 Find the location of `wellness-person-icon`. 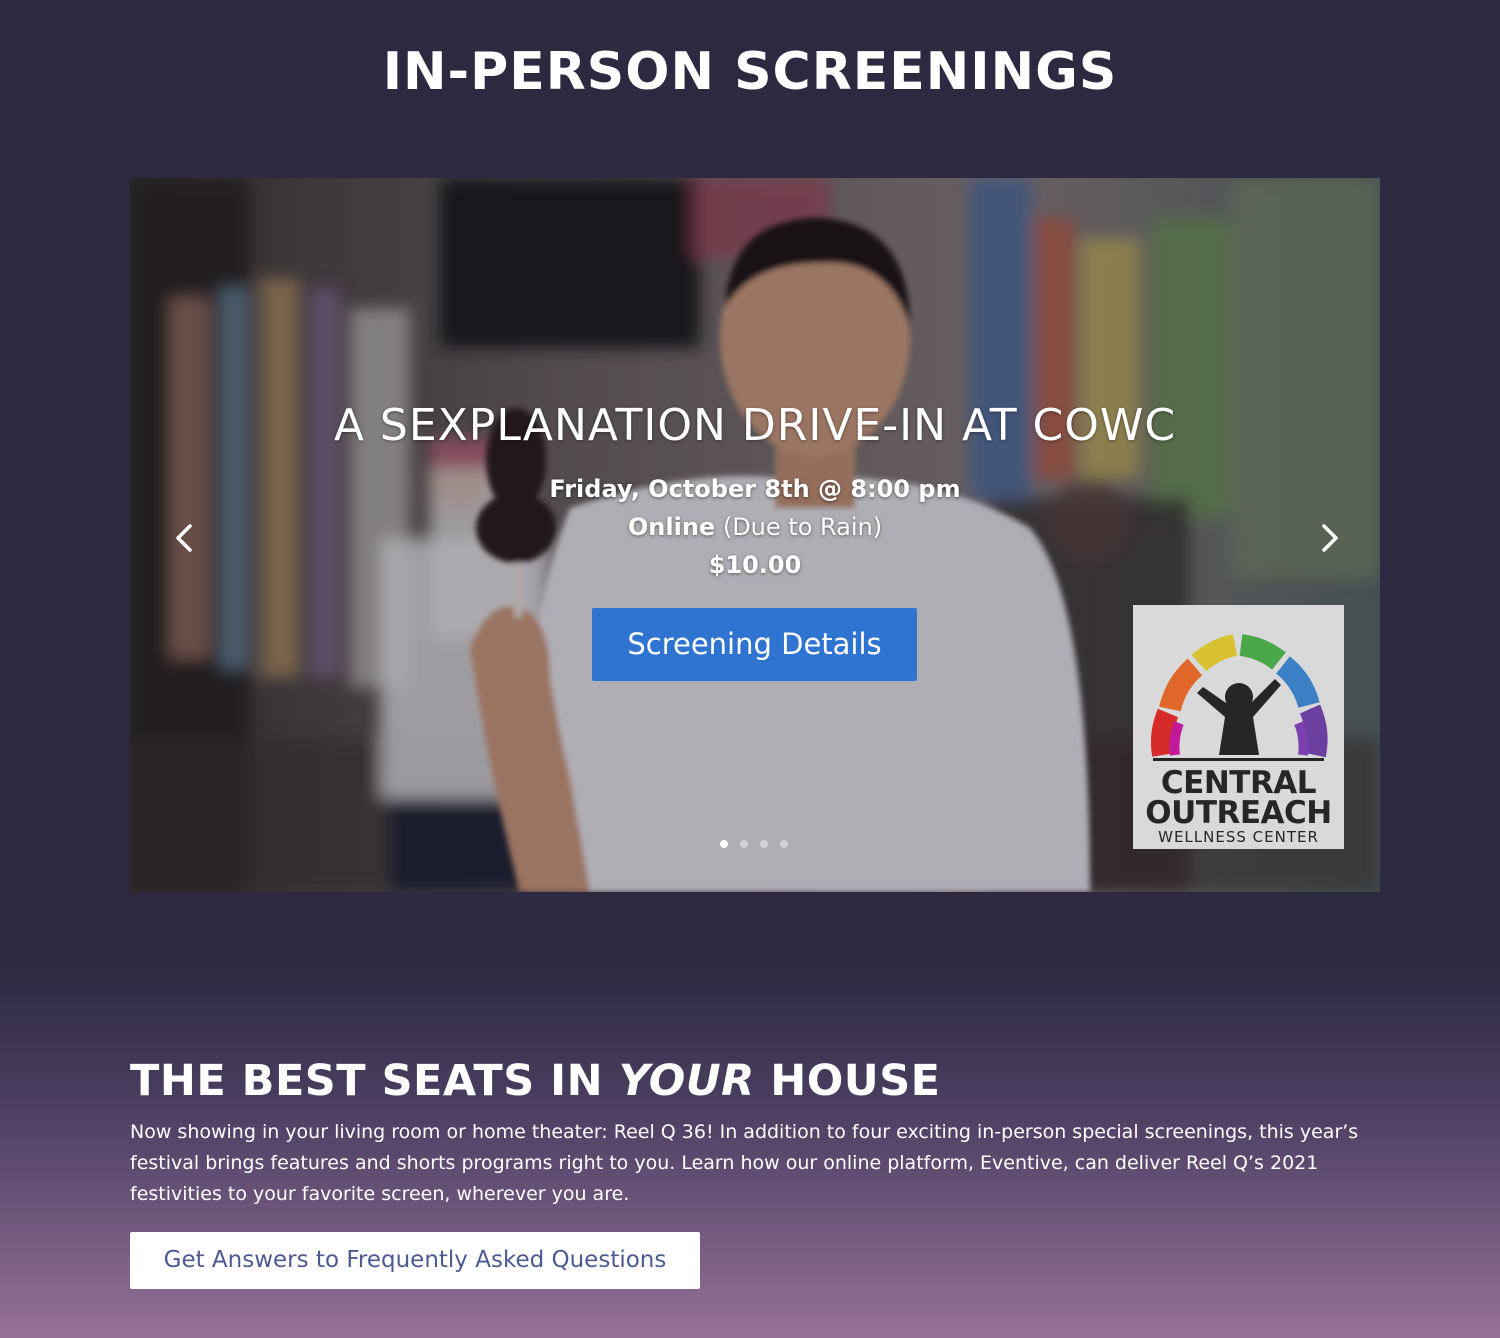

wellness-person-icon is located at coordinates (1239, 697).